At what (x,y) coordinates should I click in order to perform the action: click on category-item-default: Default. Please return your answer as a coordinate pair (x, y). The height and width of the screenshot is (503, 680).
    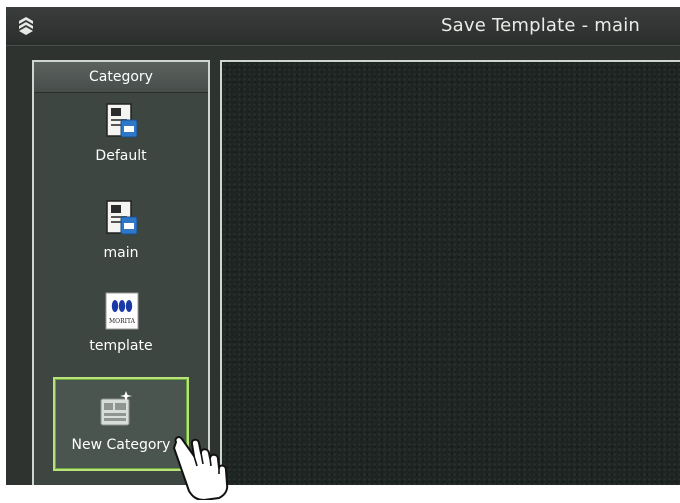
    Looking at the image, I should click on (121, 147).